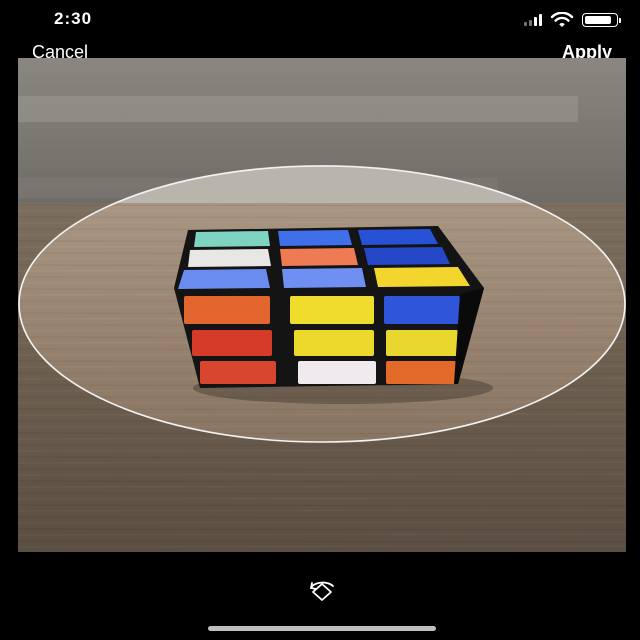 Image resolution: width=640 pixels, height=640 pixels. Describe the element at coordinates (73, 18) in the screenshot. I see `status-time: 2:30` at that location.